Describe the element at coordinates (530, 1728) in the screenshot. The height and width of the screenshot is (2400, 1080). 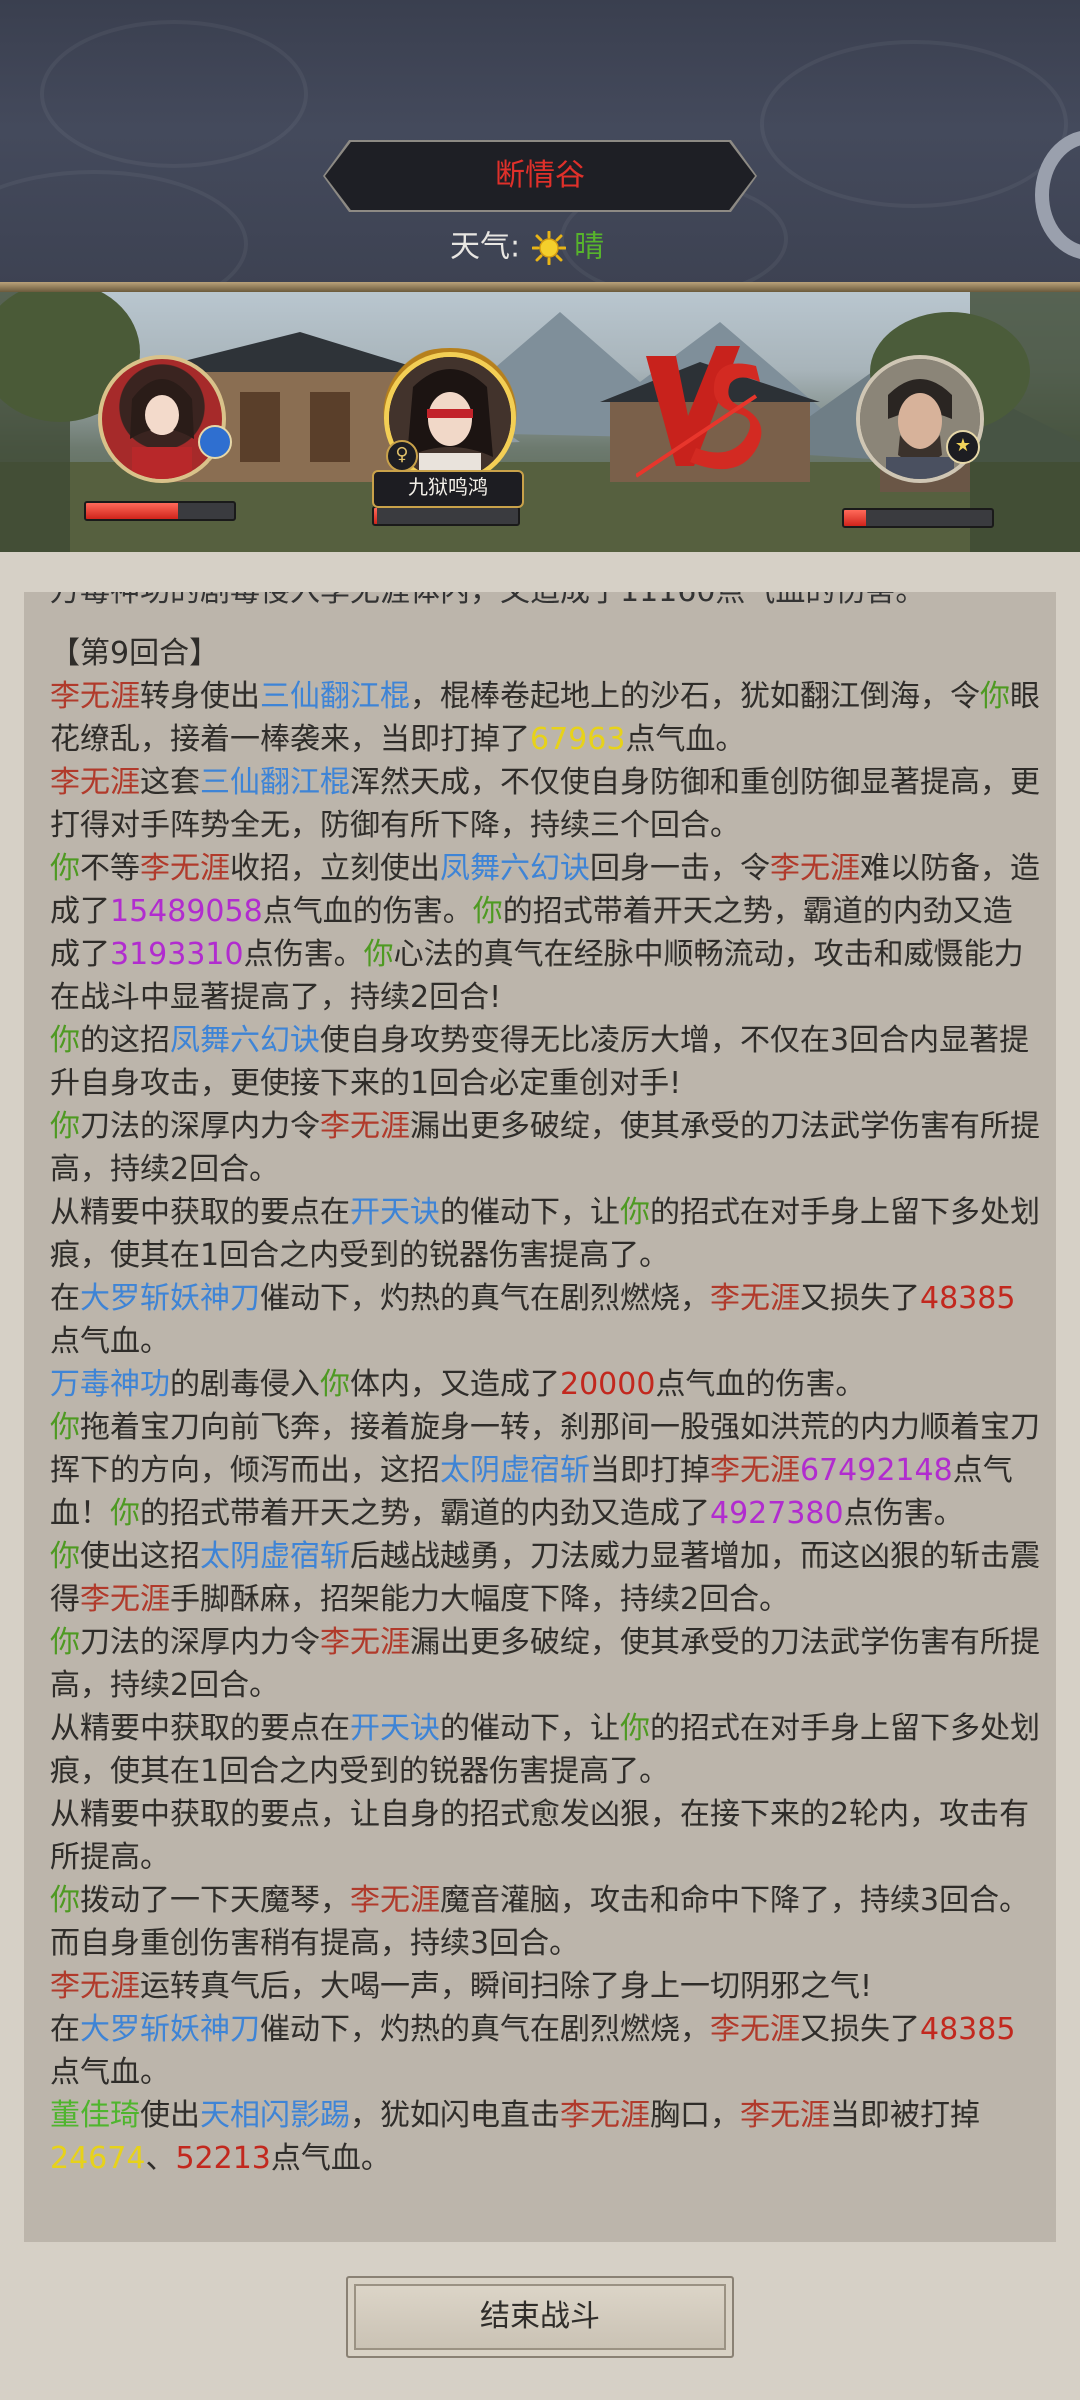
I see `log-text-segment: 的催动下，让` at that location.